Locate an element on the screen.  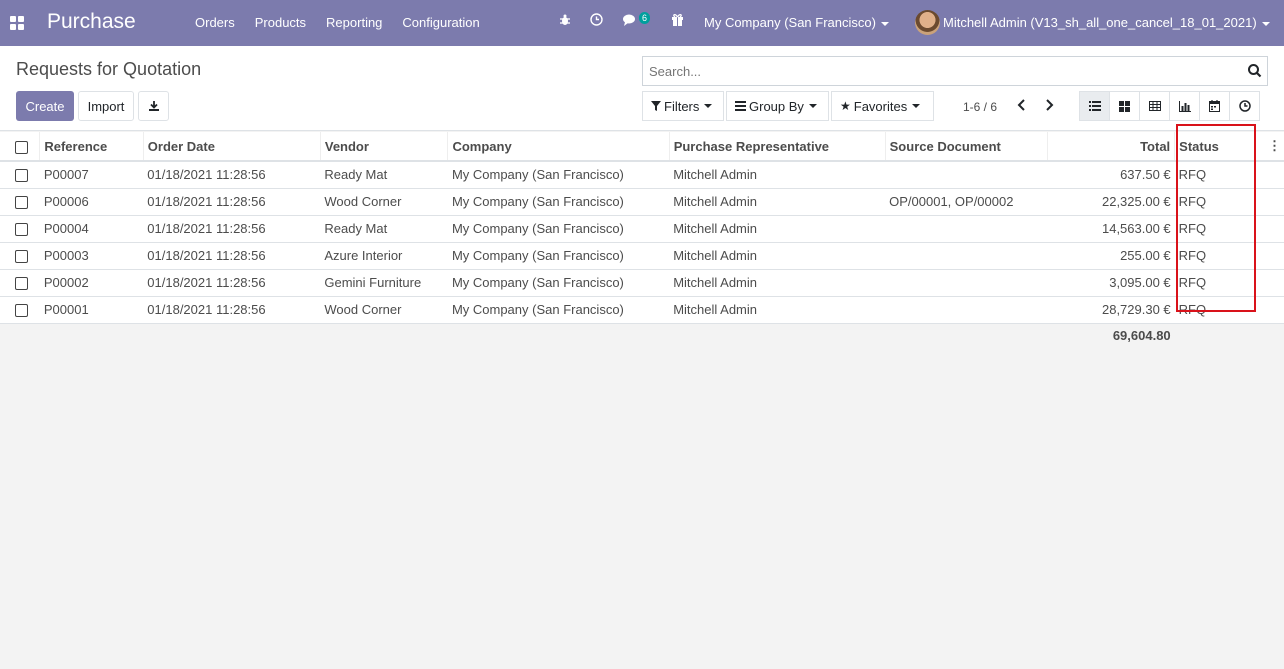
select-all-checkbox is located at coordinates (21, 147).